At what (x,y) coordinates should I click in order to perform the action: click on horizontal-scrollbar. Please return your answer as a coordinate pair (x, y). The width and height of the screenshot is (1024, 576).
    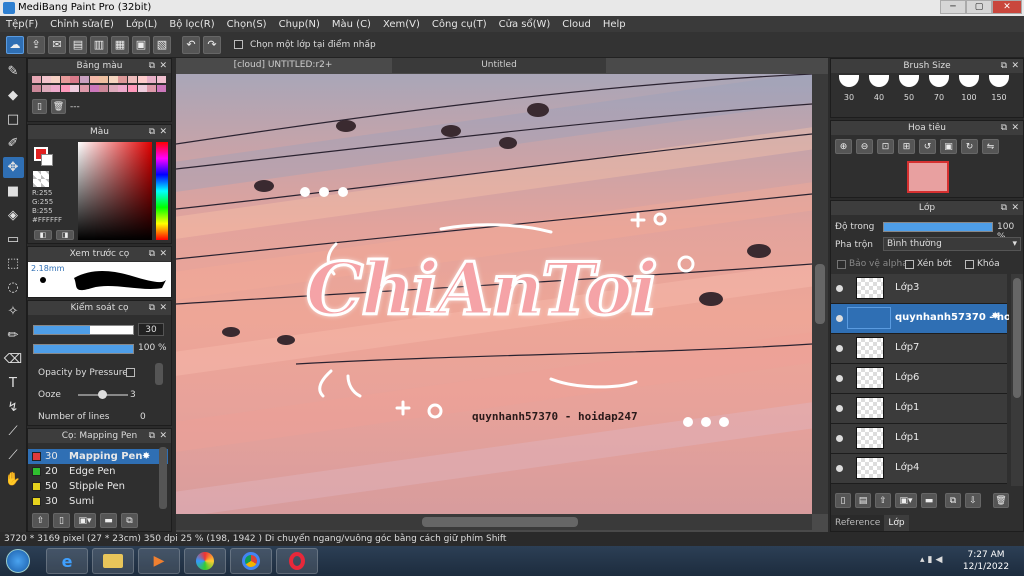
    Looking at the image, I should click on (494, 522).